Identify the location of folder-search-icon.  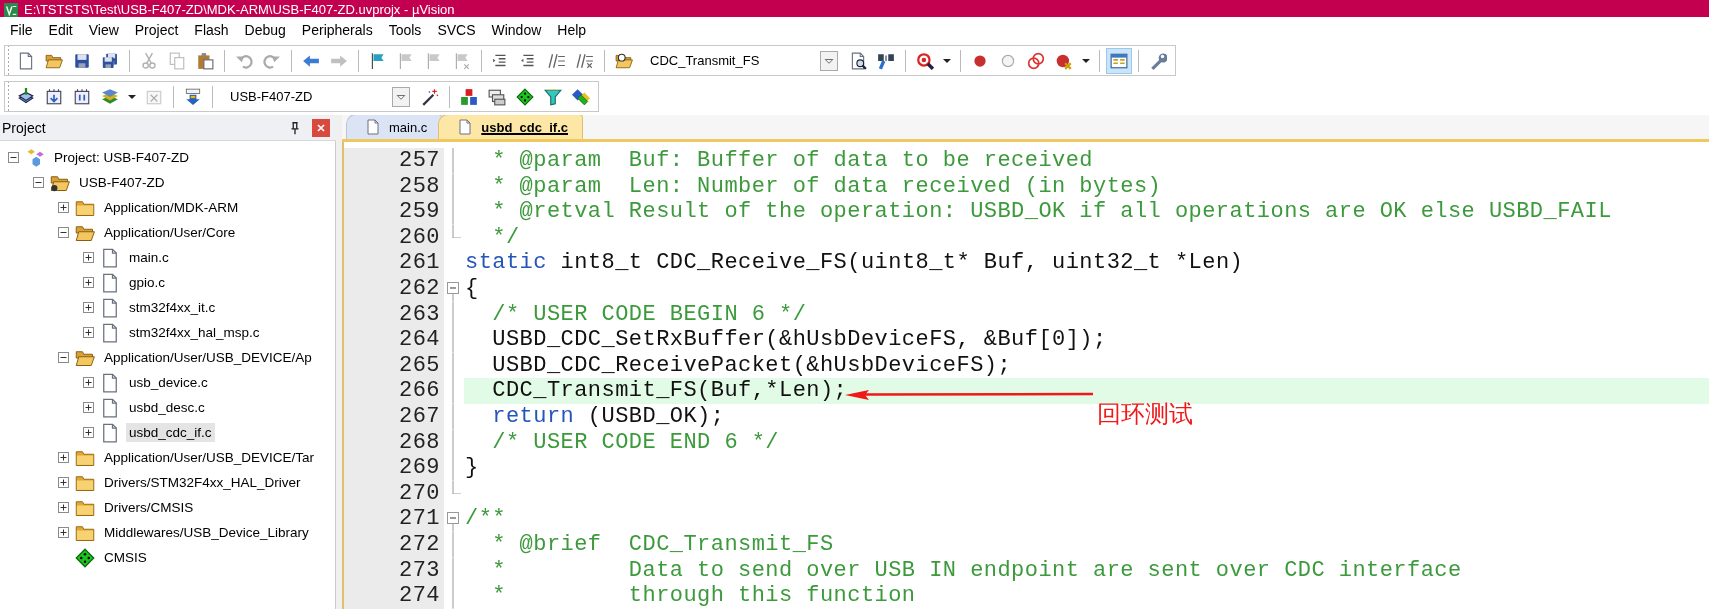
(624, 60).